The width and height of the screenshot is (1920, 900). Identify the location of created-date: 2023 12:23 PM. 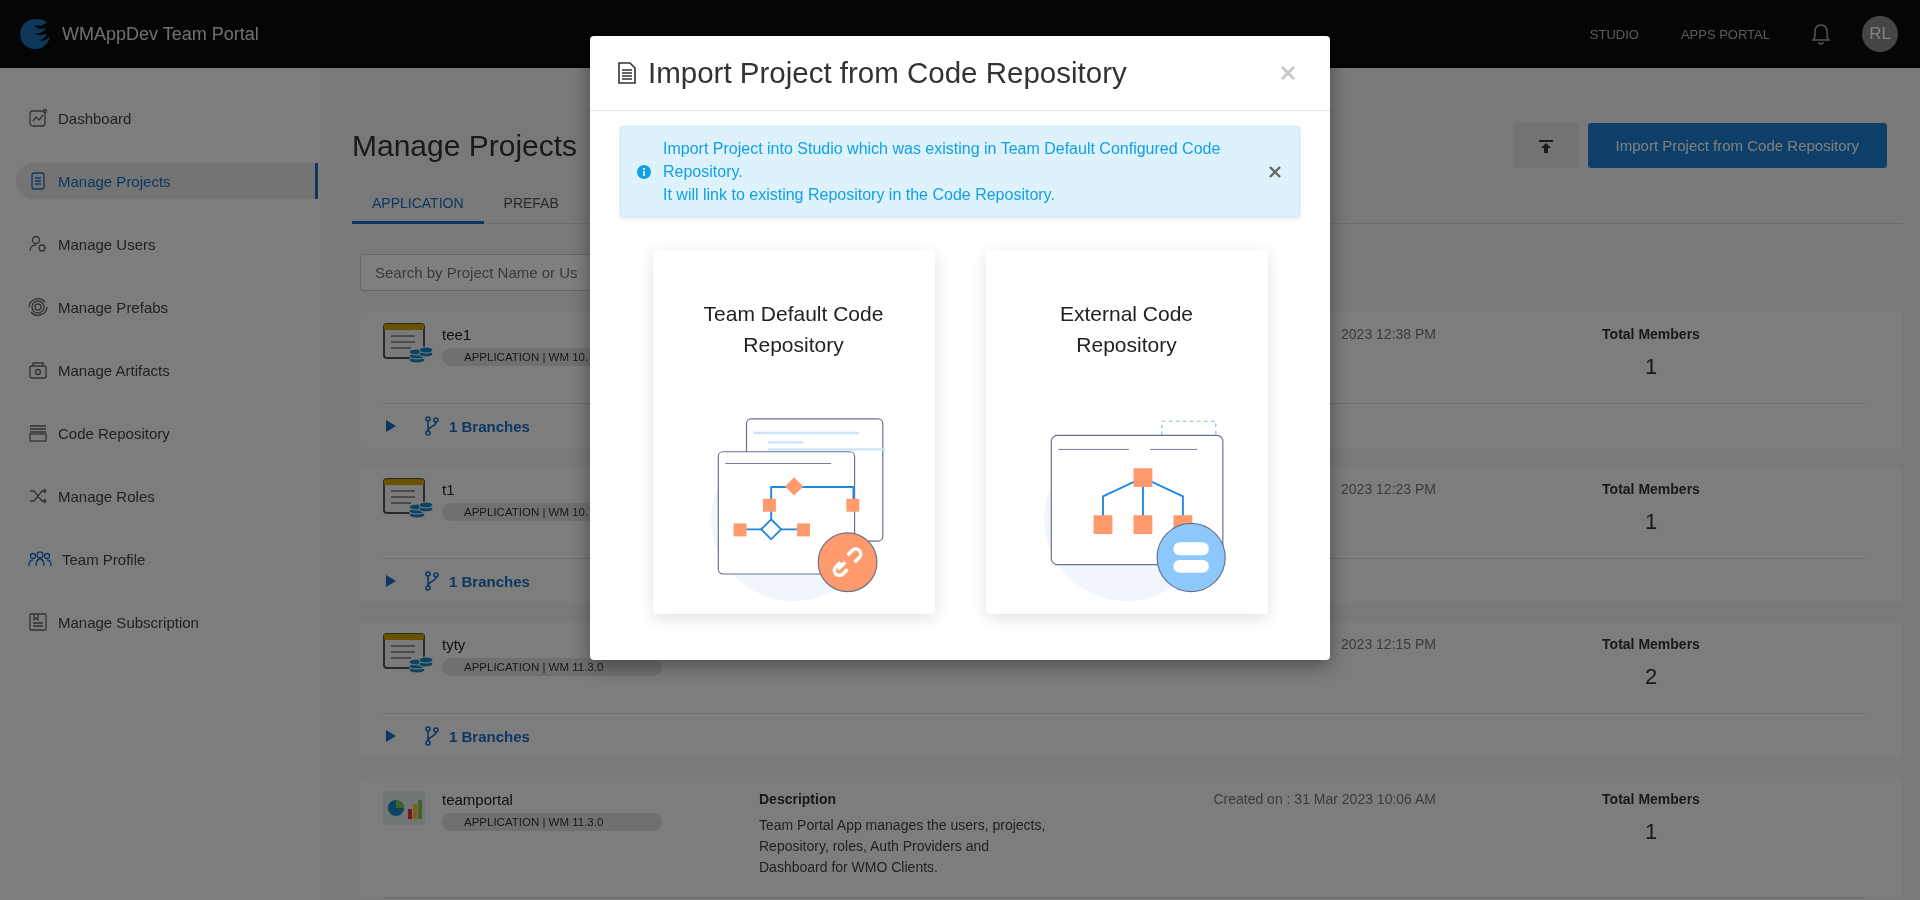
(1388, 490).